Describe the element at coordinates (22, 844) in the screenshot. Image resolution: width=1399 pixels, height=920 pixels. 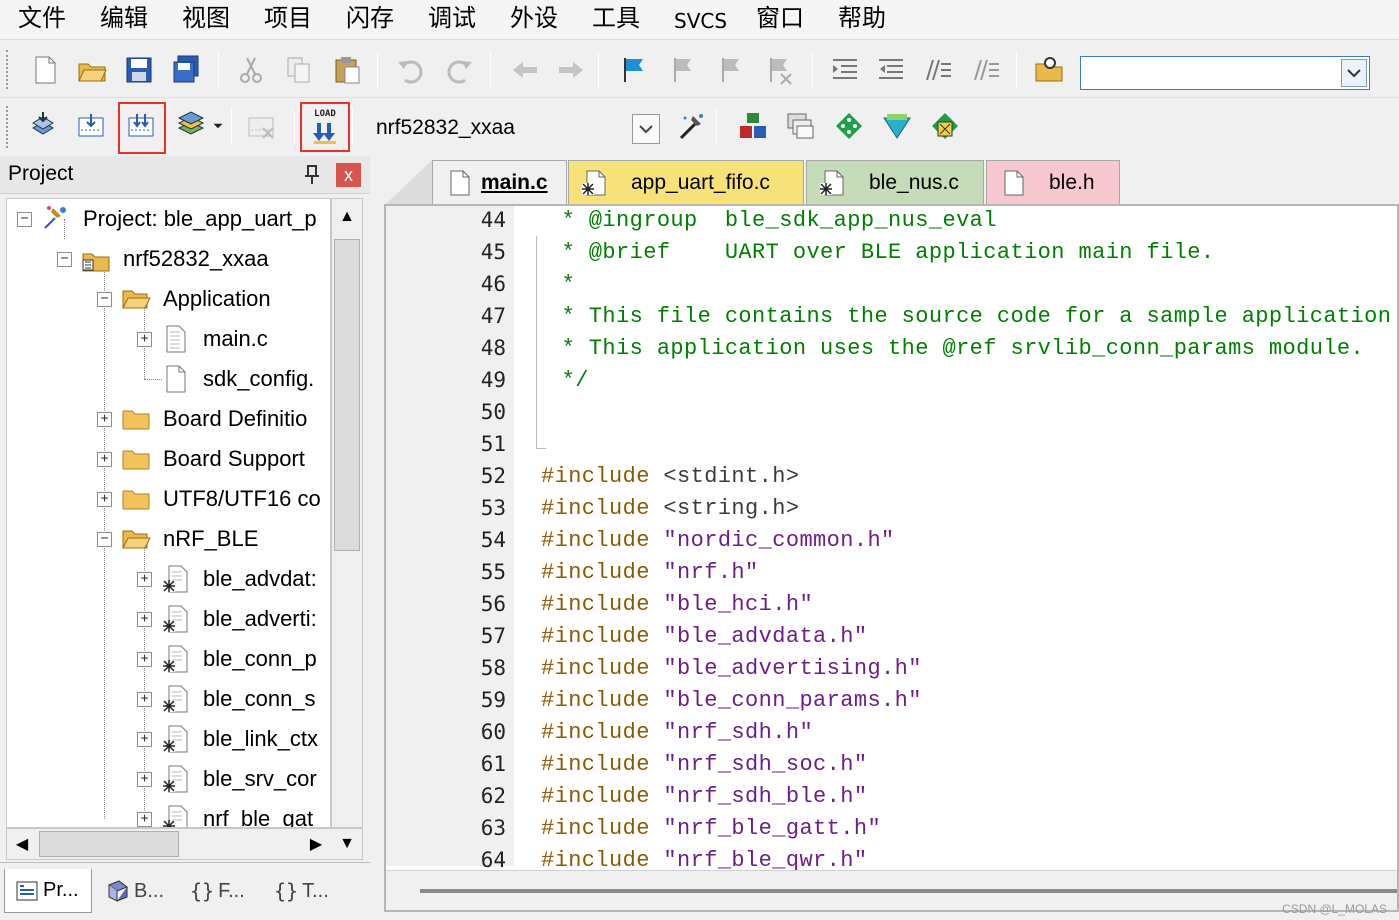
I see `scroll-left-icon: ◀` at that location.